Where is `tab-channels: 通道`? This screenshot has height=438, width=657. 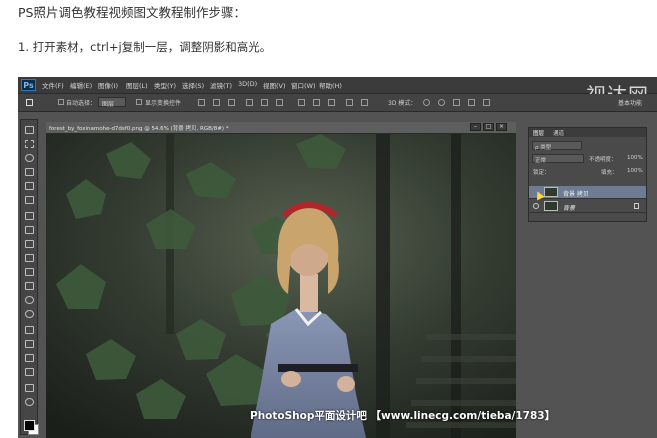 tab-channels: 通道 is located at coordinates (558, 133).